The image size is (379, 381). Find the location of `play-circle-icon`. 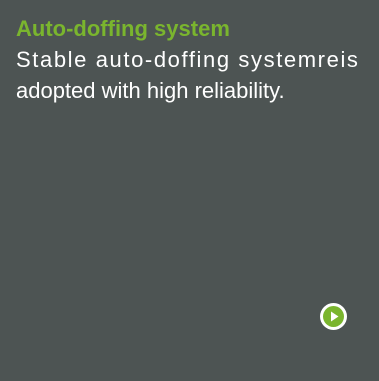

play-circle-icon is located at coordinates (333, 316).